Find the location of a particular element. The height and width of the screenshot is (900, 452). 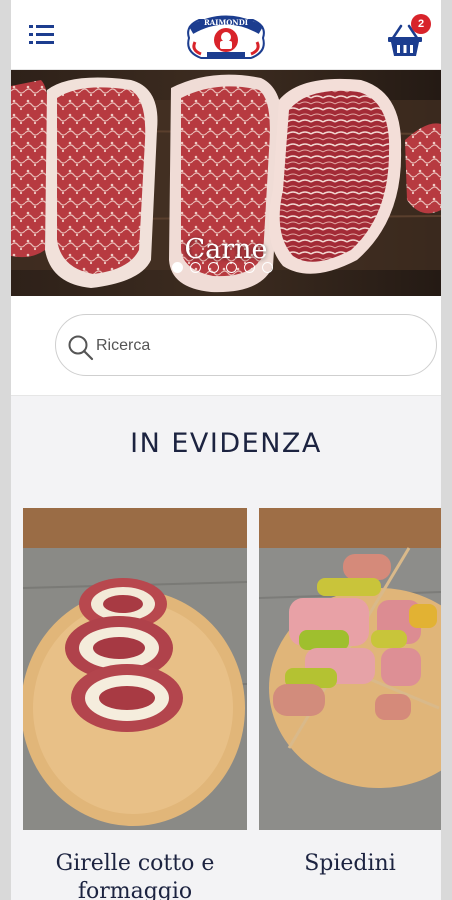

product-photo-spiedini is located at coordinates (350, 669).